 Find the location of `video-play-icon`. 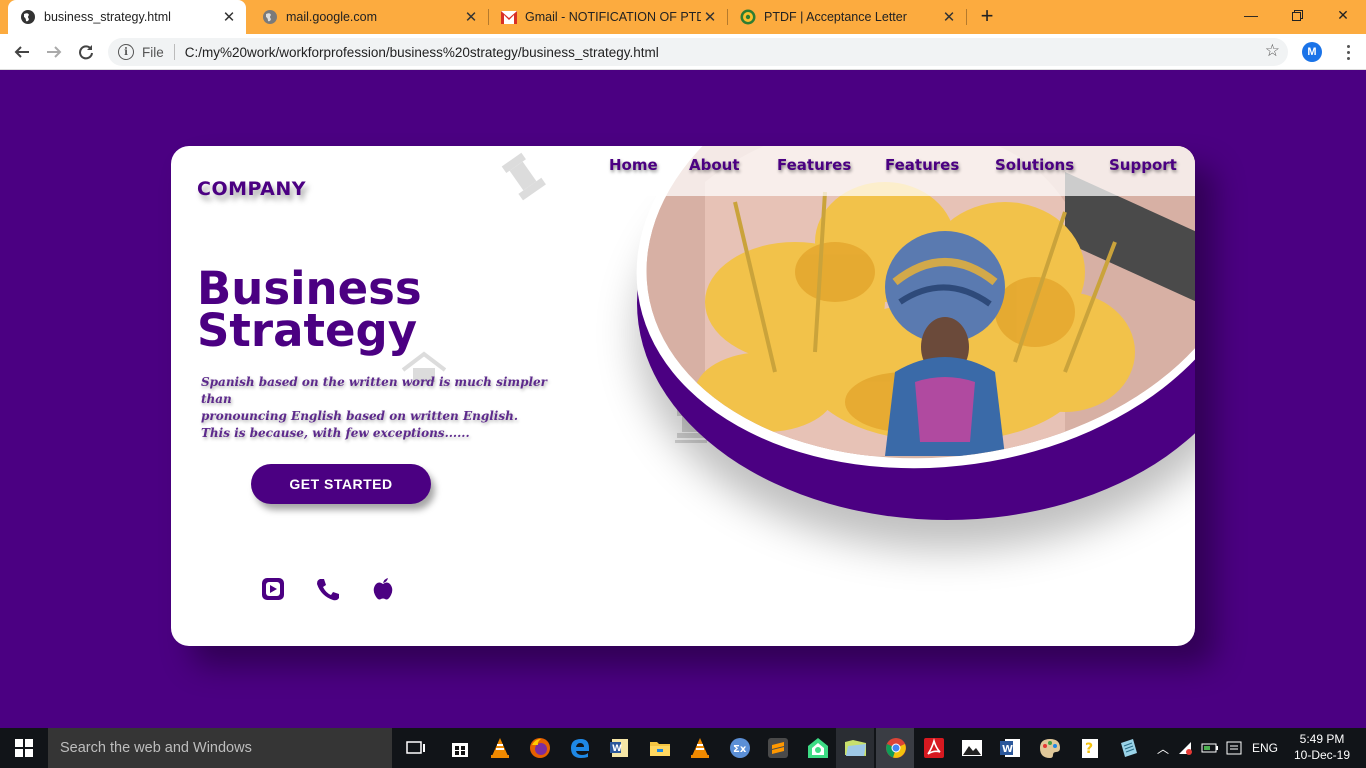

video-play-icon is located at coordinates (273, 589).